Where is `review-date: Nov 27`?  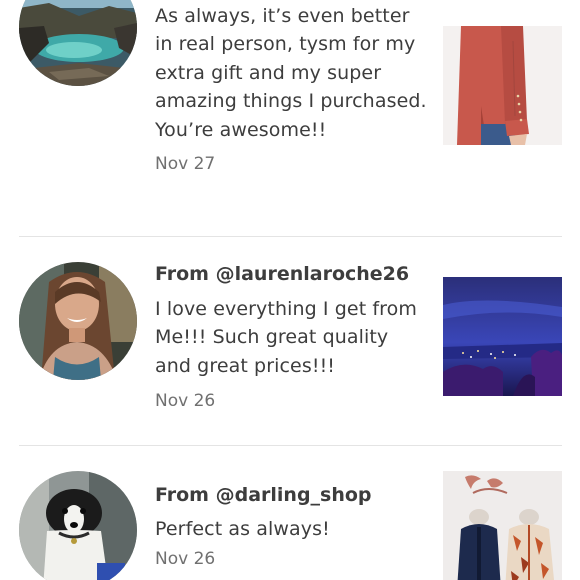 review-date: Nov 27 is located at coordinates (185, 164).